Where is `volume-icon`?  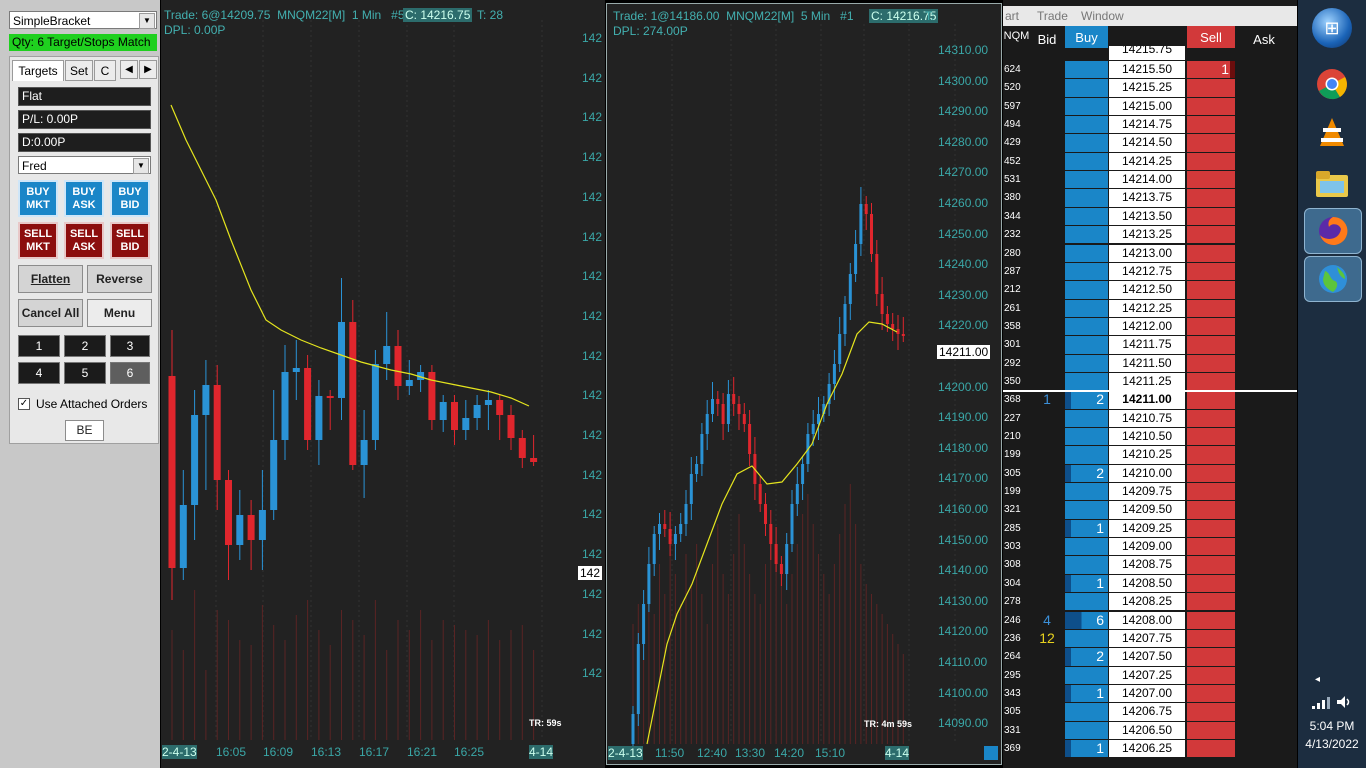
volume-icon is located at coordinates (1344, 702).